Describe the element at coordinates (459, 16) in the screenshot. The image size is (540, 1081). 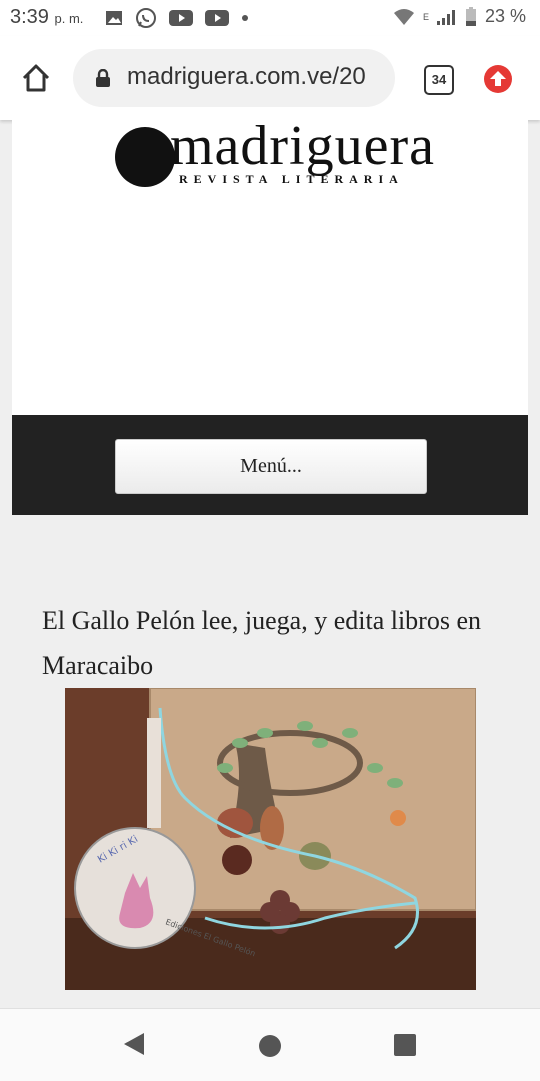
I see `status-right: E 23 %` at that location.